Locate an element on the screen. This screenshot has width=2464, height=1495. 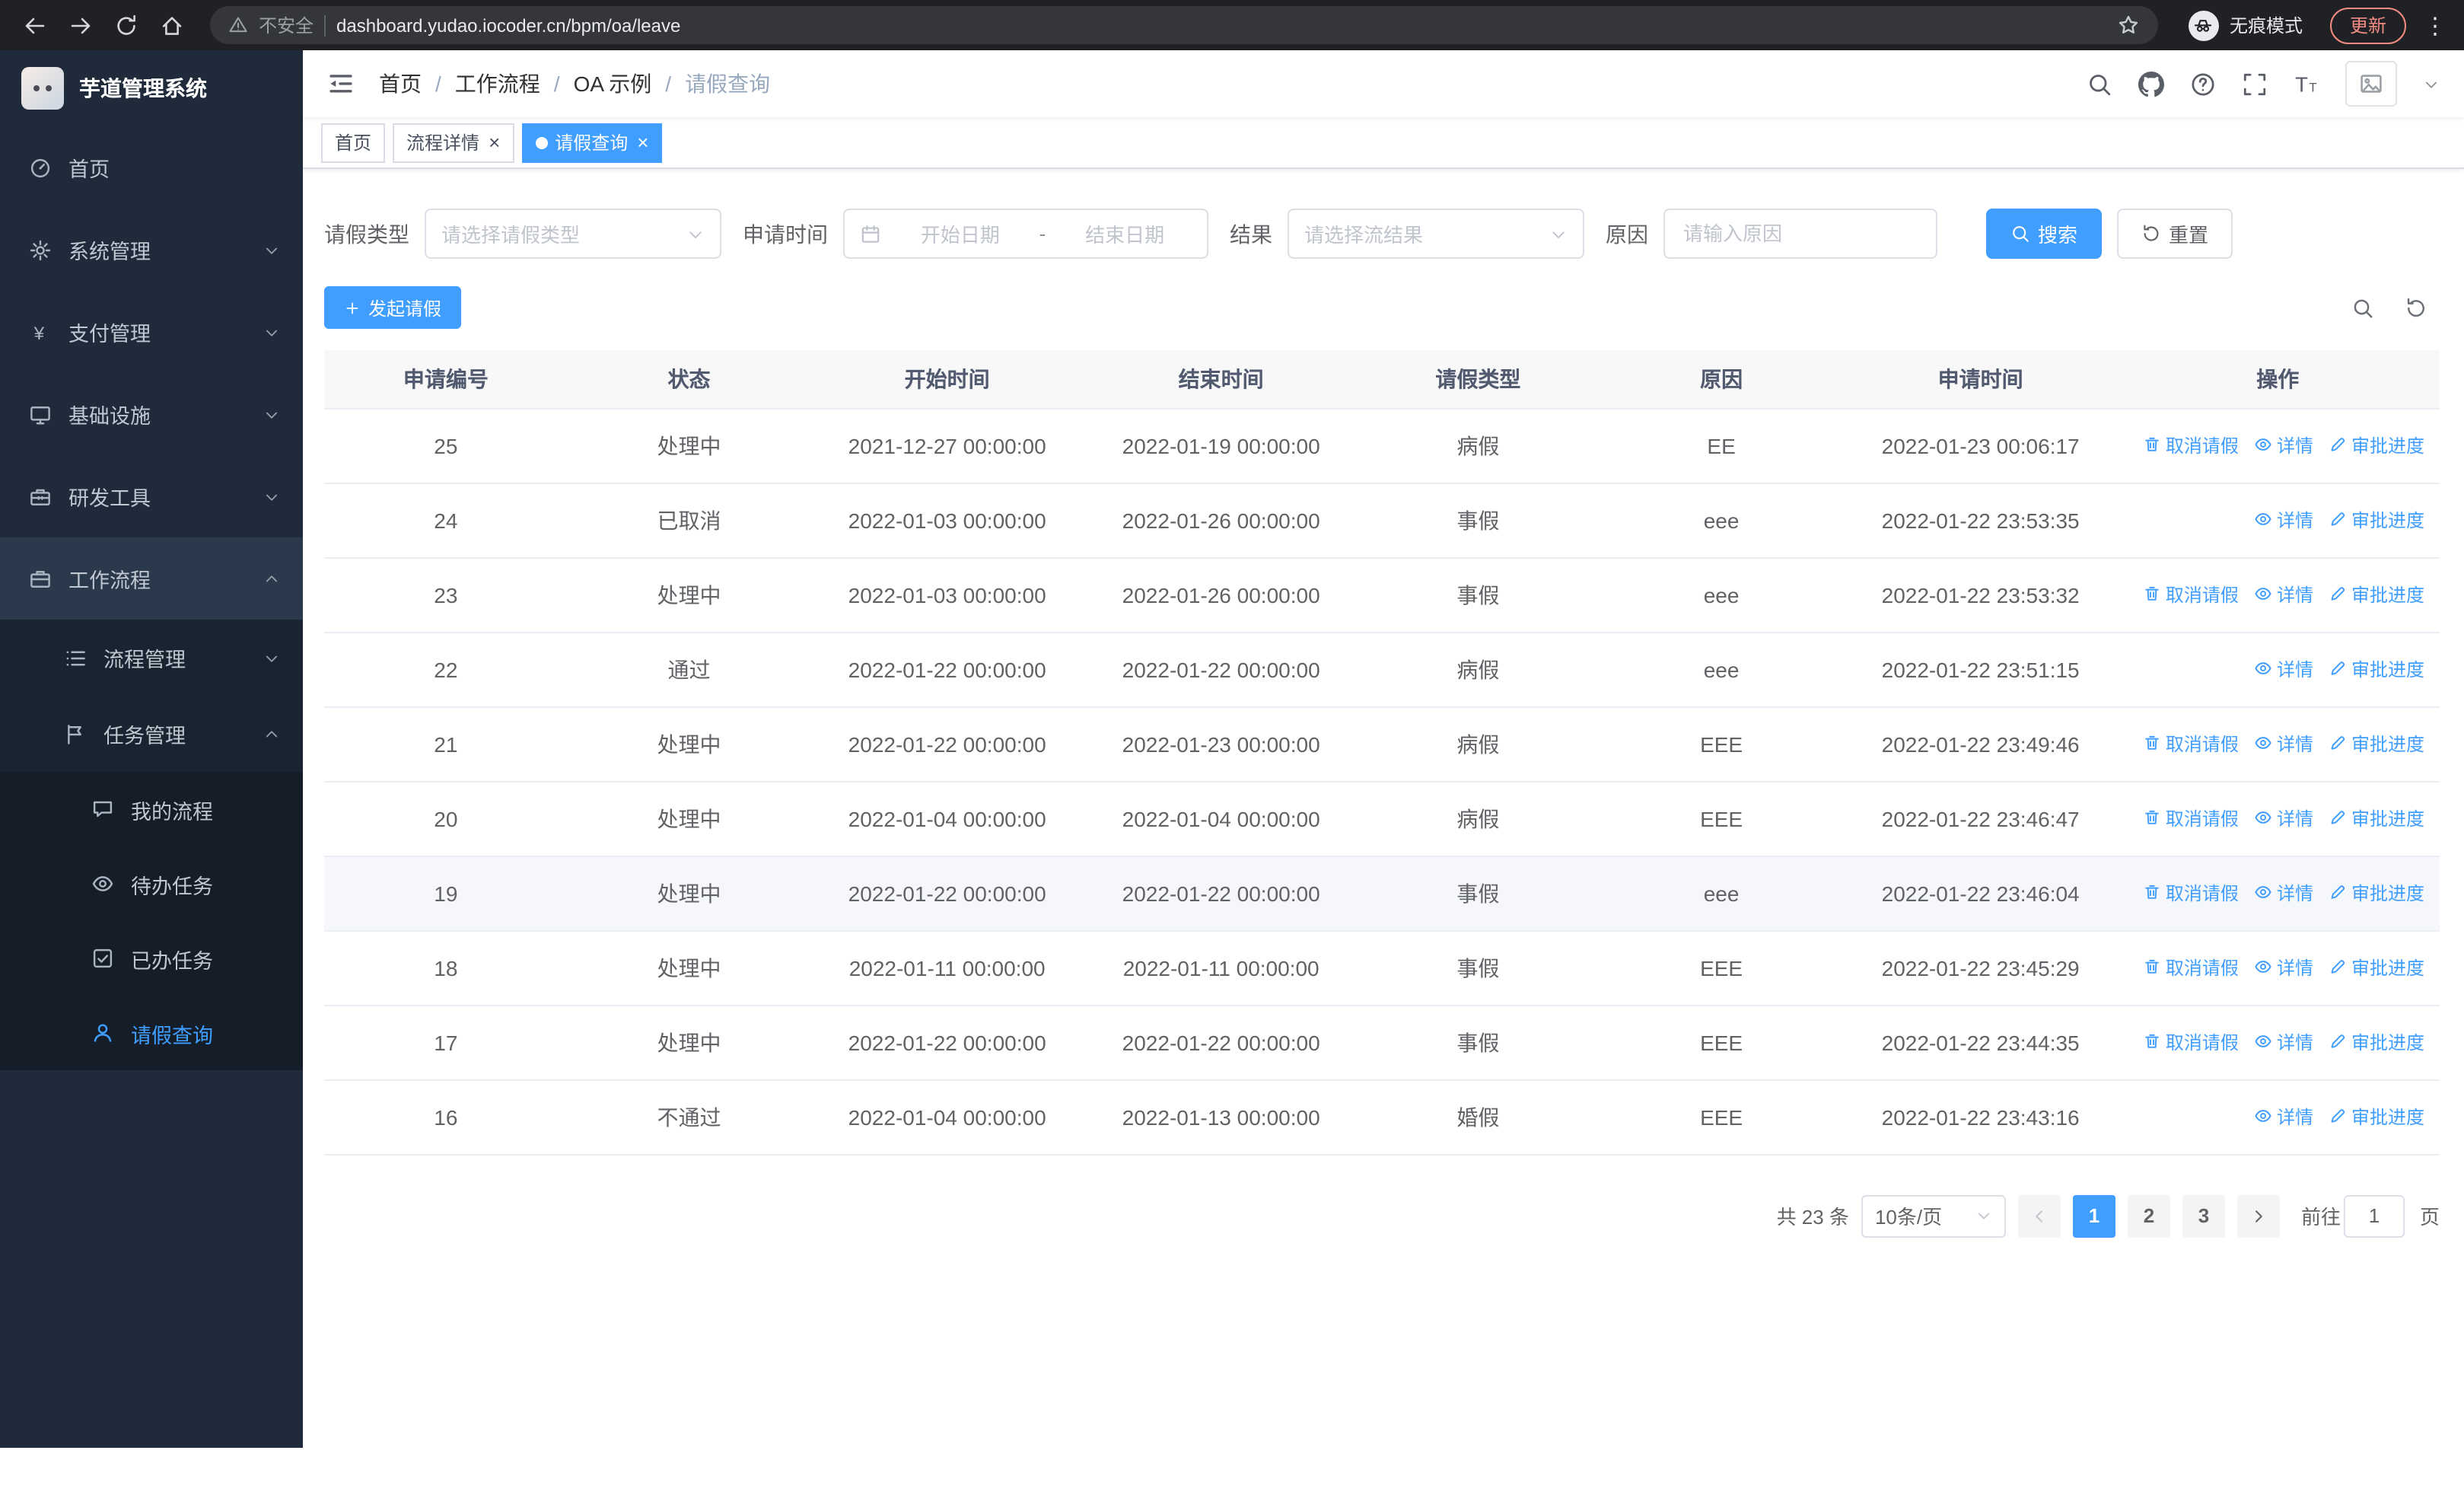
page-button-1: 1 is located at coordinates (2093, 1215).